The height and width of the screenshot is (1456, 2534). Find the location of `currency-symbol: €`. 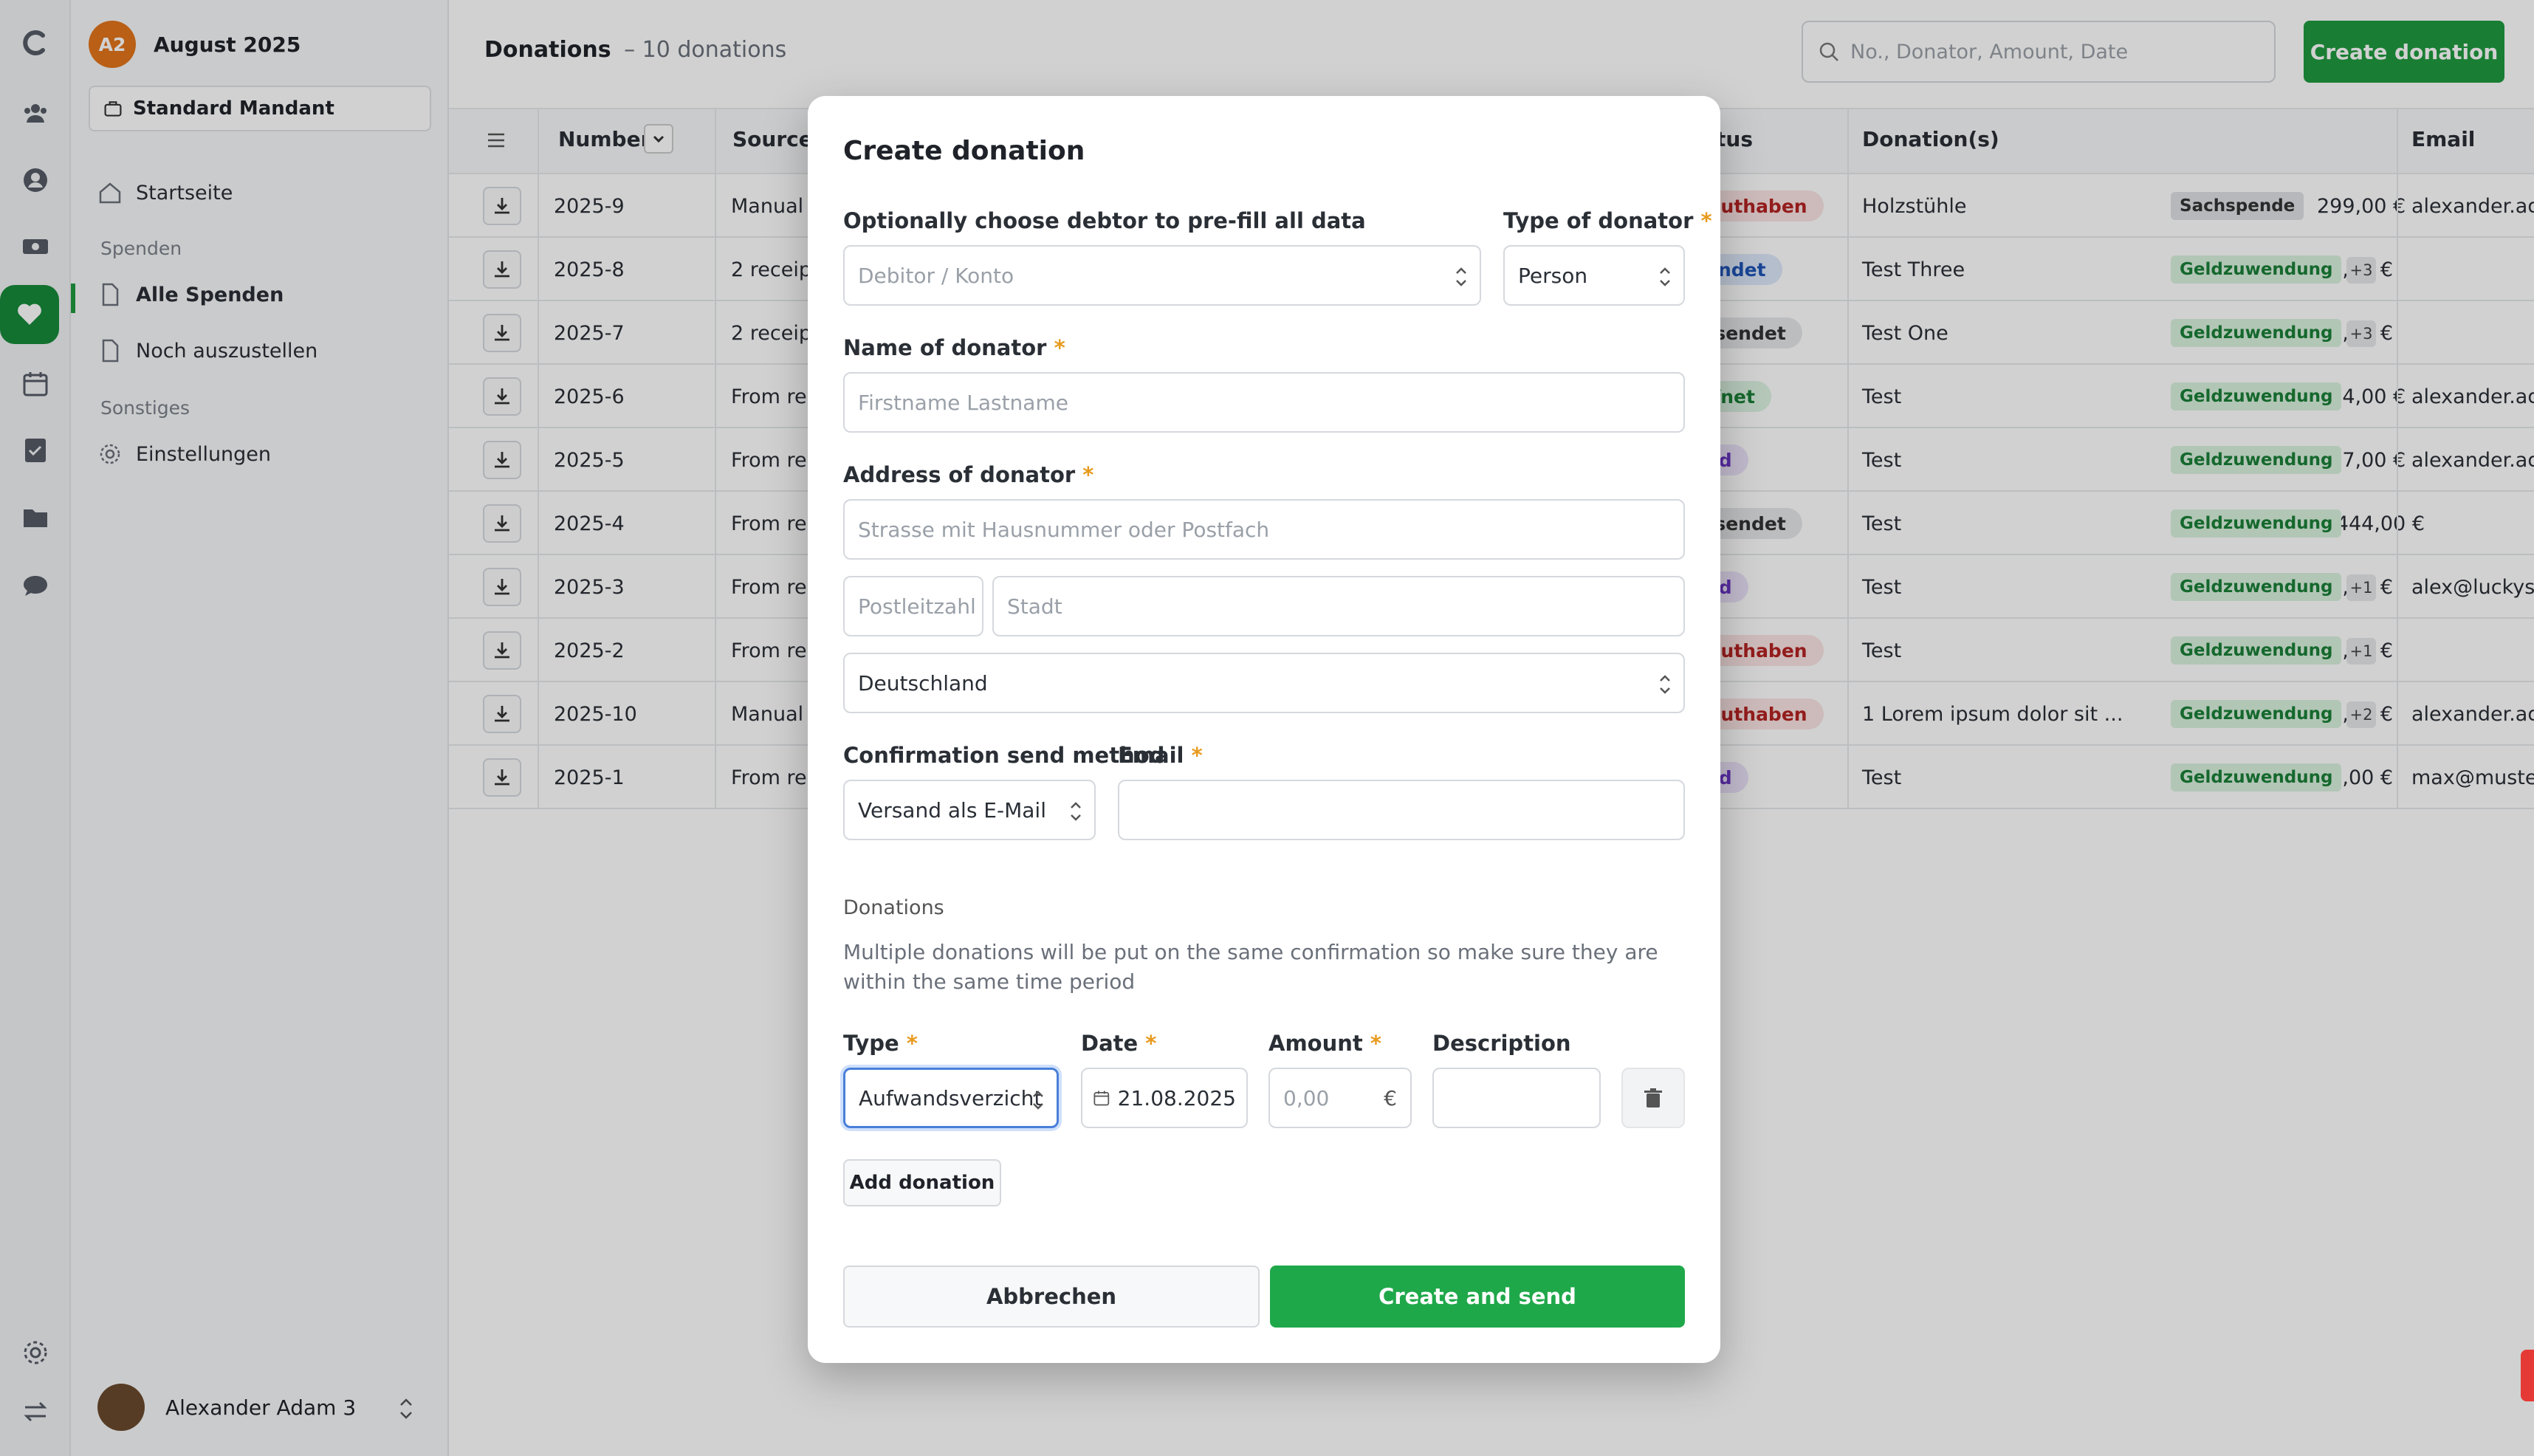

currency-symbol: € is located at coordinates (1390, 1097).